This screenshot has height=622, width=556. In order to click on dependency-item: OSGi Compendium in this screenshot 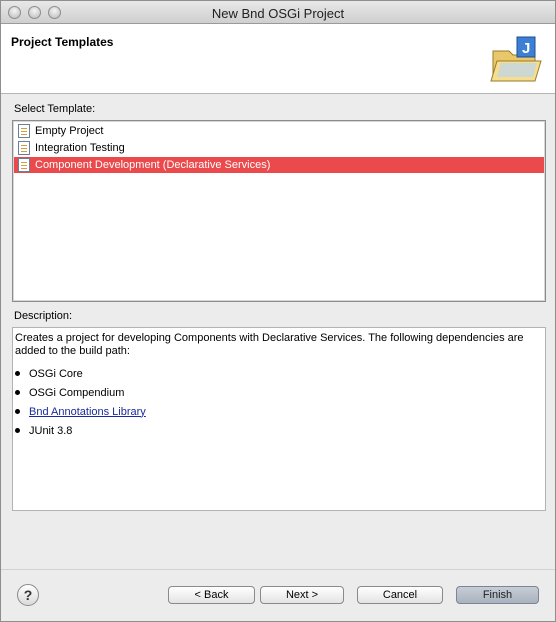, I will do `click(80, 392)`.